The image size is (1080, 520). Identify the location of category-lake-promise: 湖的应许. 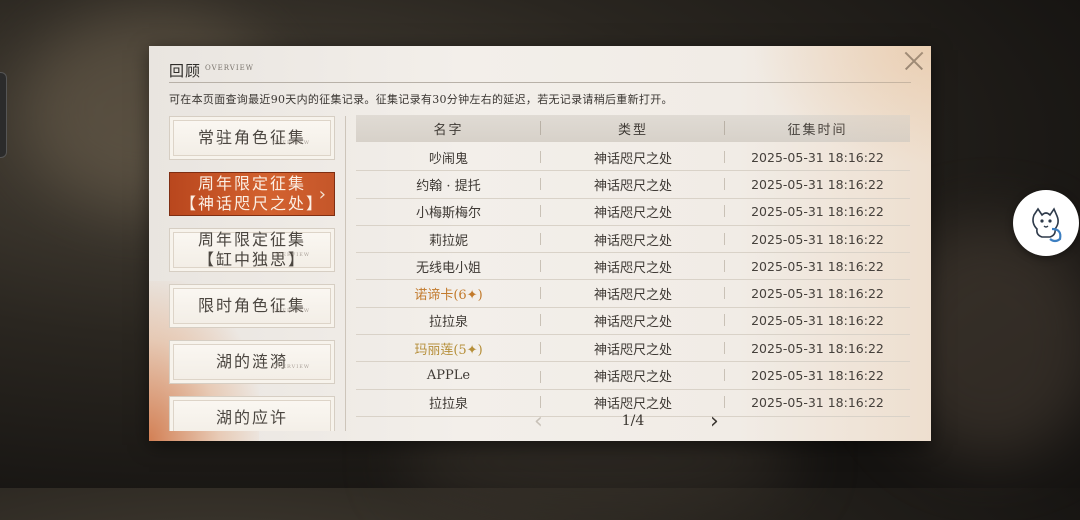
(252, 413).